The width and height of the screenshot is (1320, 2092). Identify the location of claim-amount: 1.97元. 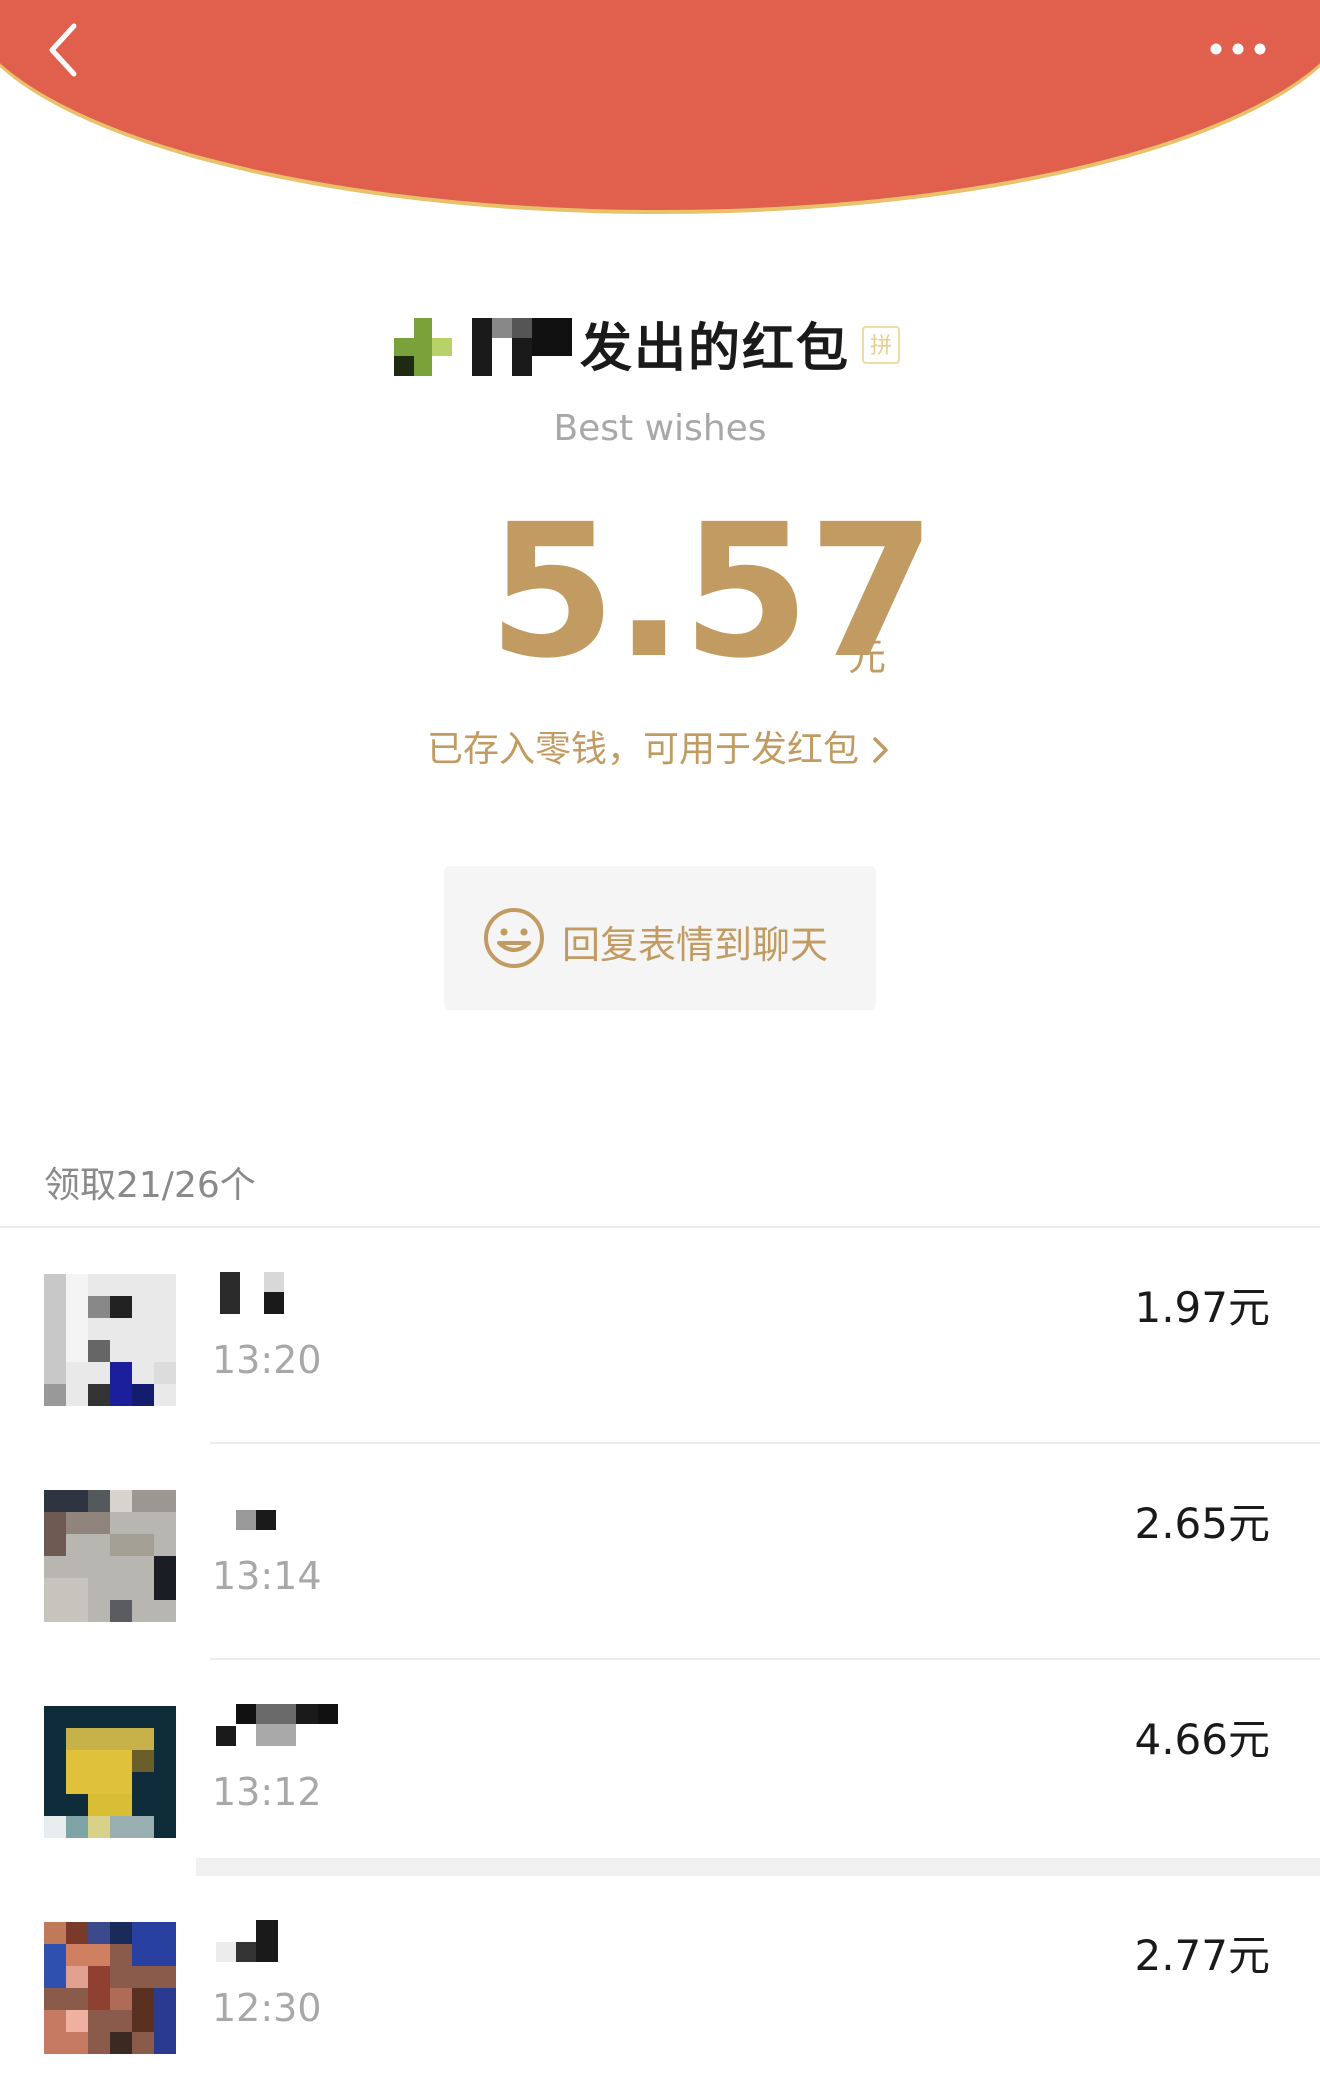
(1202, 1307).